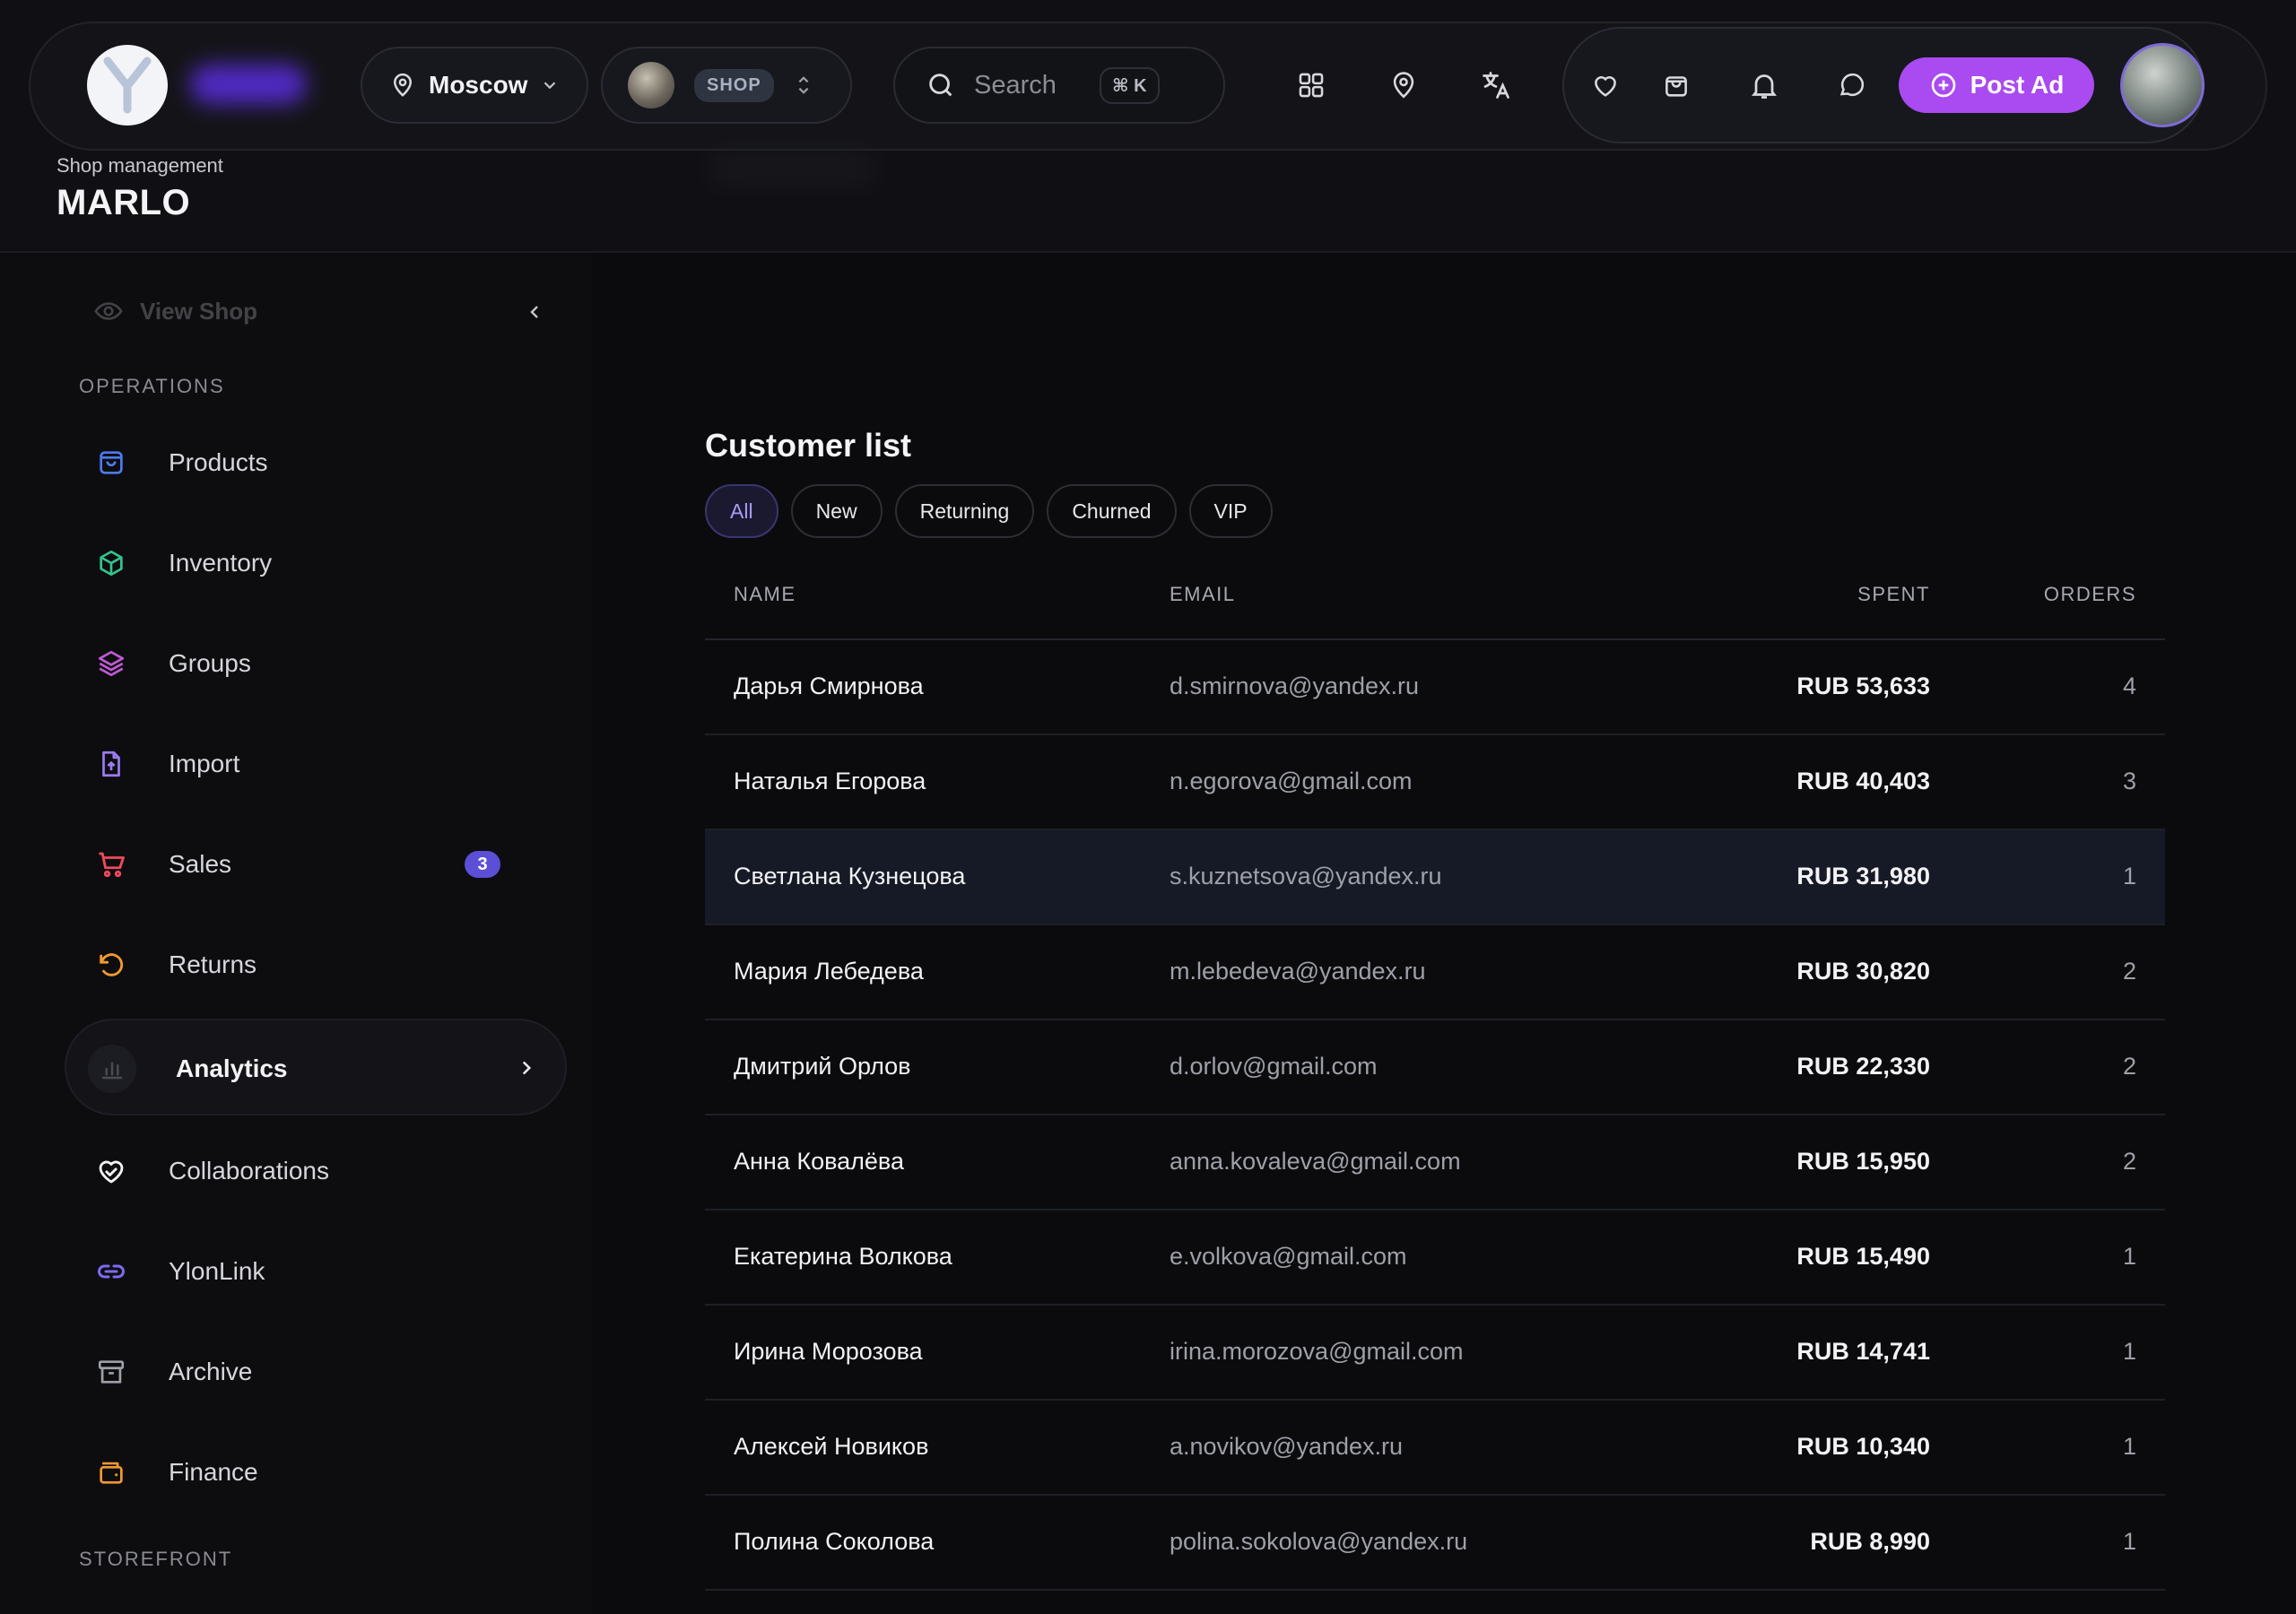 The width and height of the screenshot is (2296, 1614). I want to click on customer-name: Полина Соколова, so click(834, 1541).